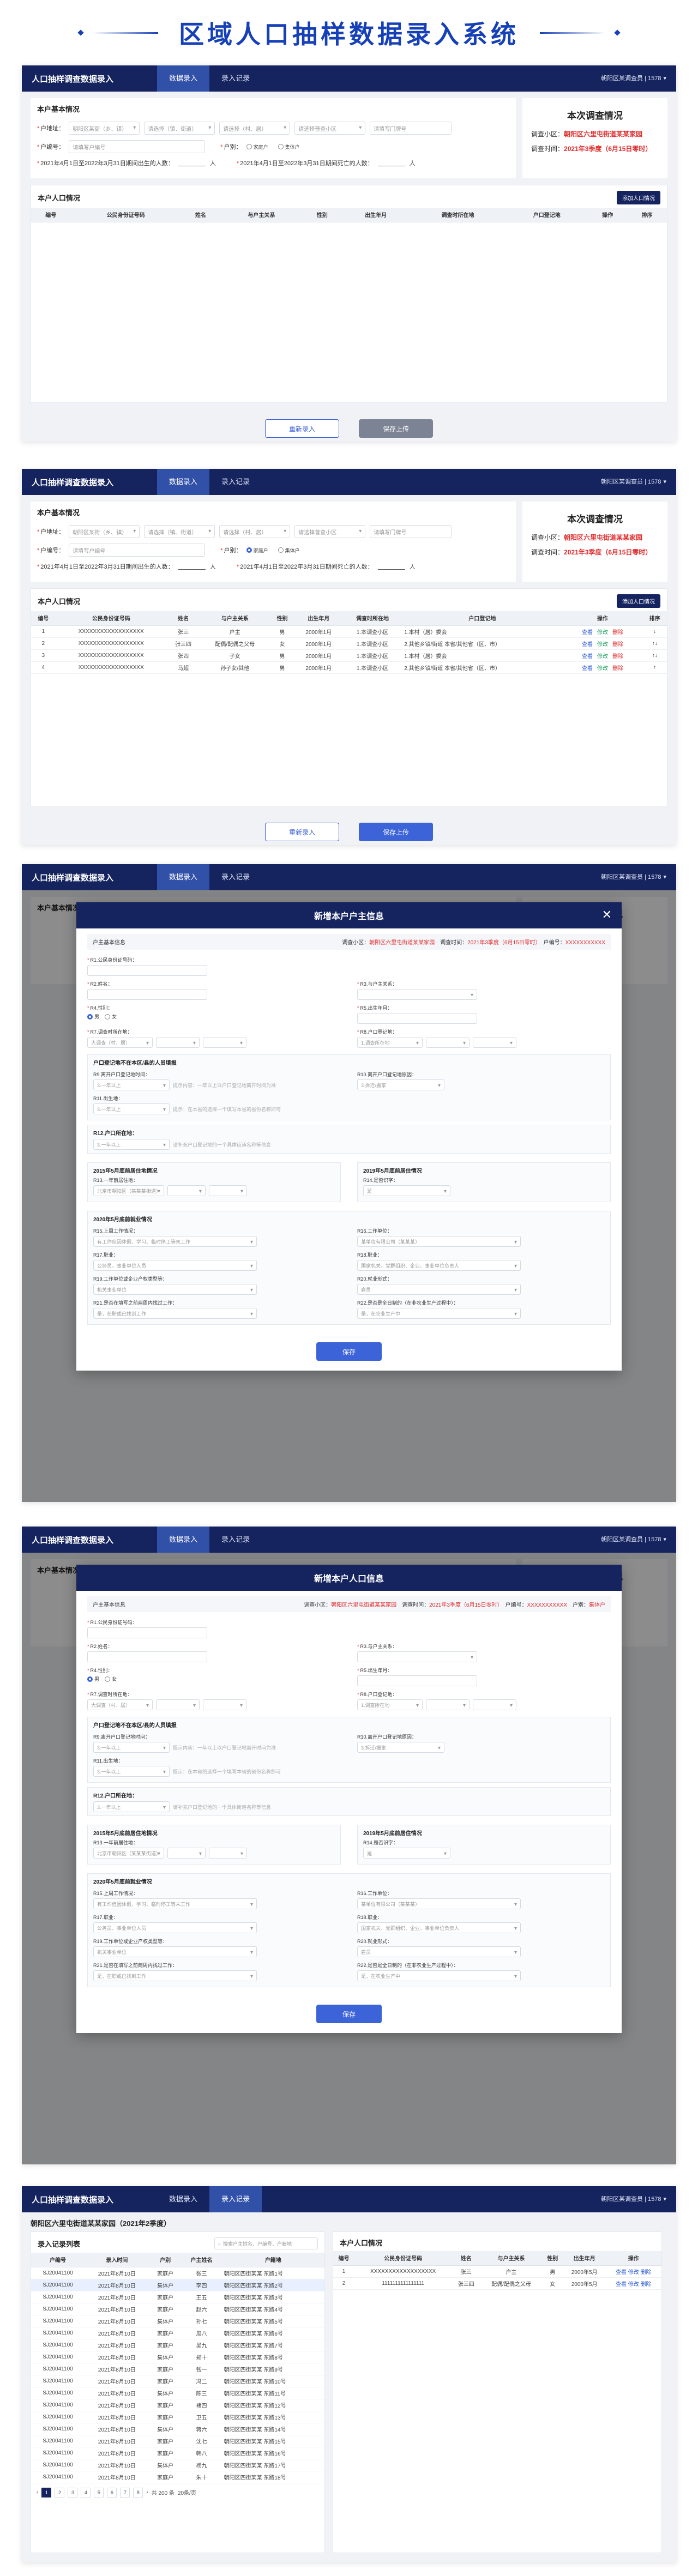 Image resolution: width=698 pixels, height=2576 pixels. What do you see at coordinates (439, 1904) in the screenshot?
I see `employer-select: 某单位有限公司（某某某）` at bounding box center [439, 1904].